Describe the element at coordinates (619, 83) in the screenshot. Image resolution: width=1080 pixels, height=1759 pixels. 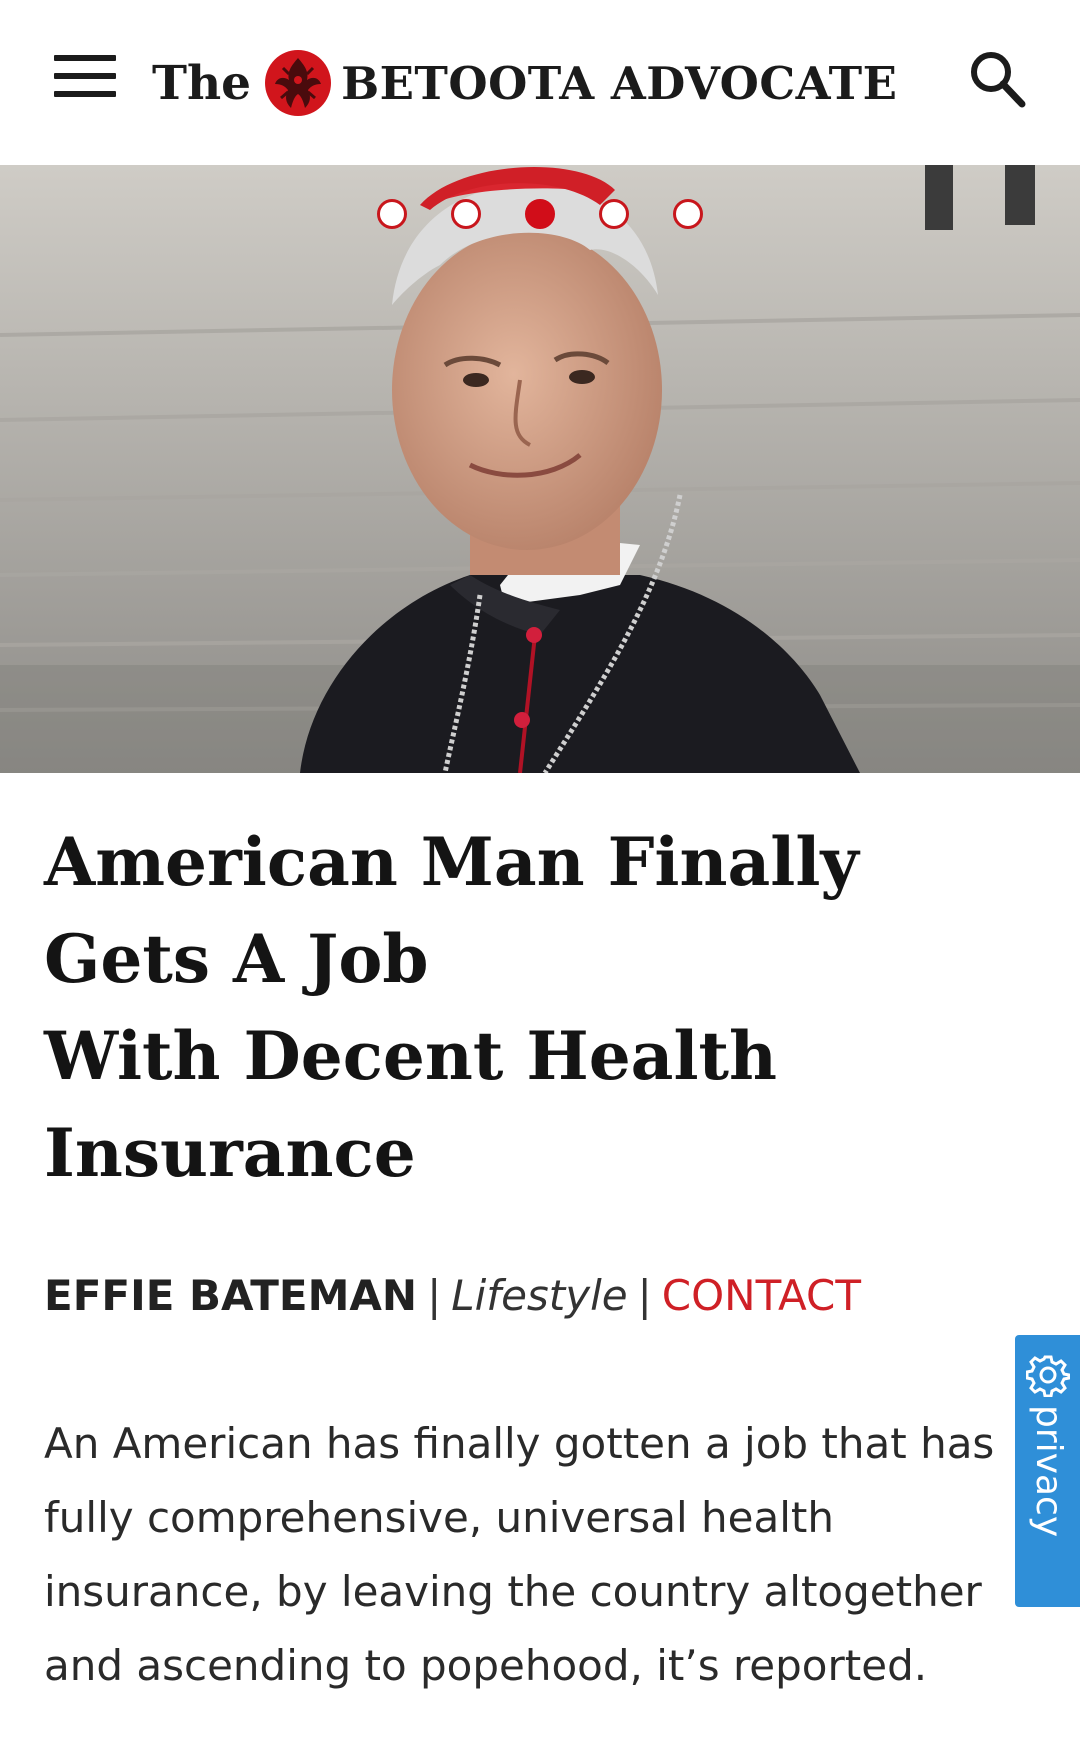
I see `logo-name: BETOOTA ADVOCATE` at that location.